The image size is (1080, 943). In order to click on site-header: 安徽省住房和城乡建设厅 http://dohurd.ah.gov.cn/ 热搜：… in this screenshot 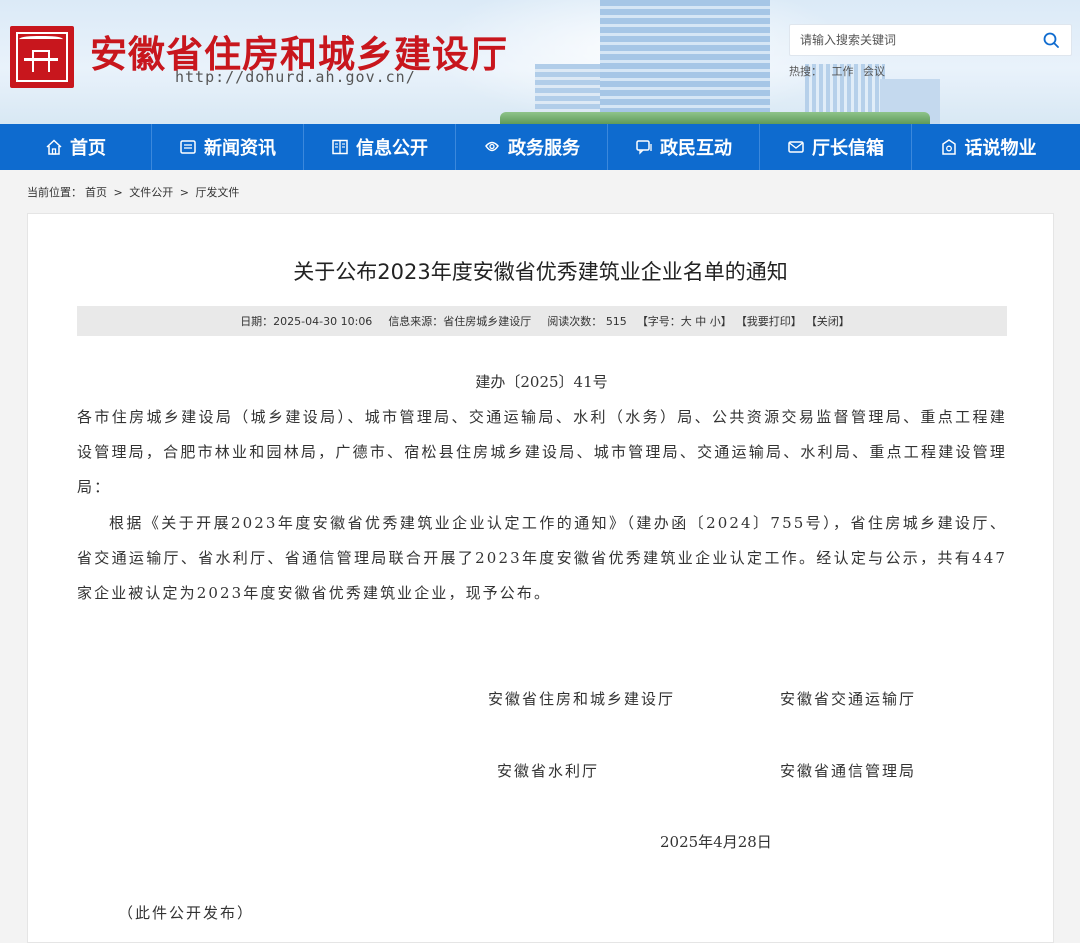, I will do `click(540, 62)`.